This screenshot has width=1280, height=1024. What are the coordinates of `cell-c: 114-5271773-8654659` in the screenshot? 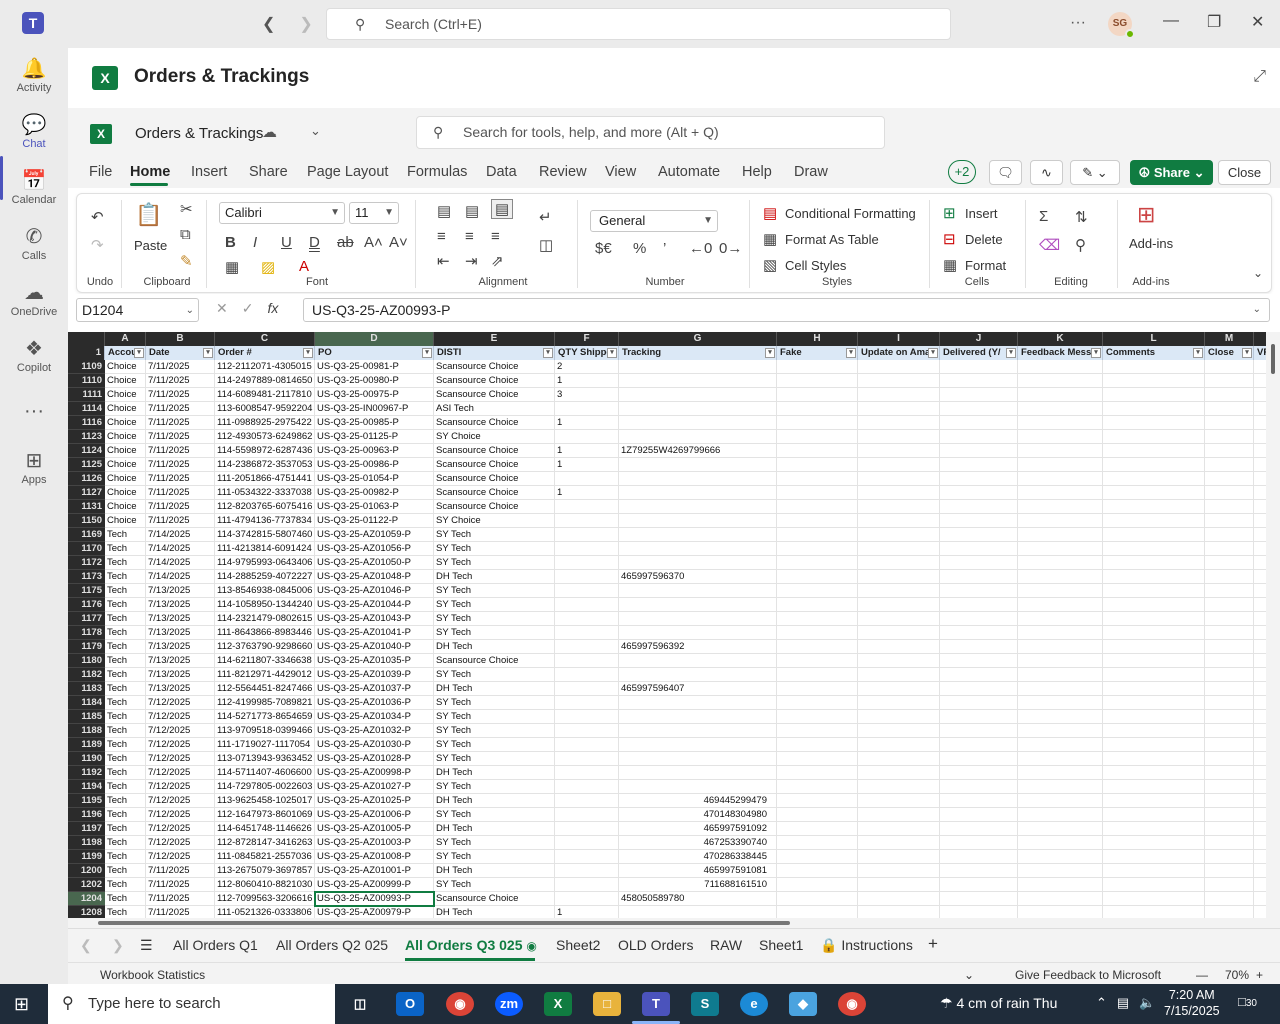 It's located at (265, 717).